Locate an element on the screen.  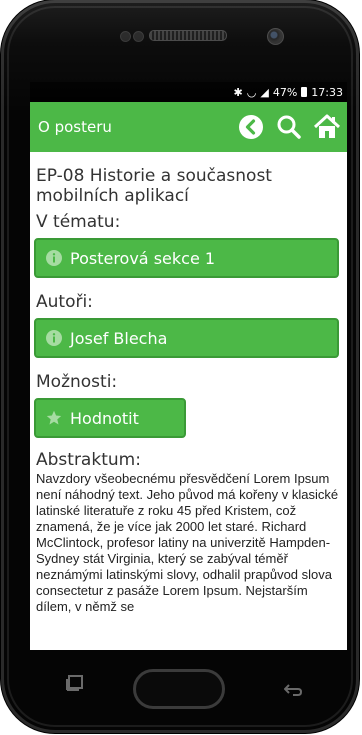
topic-button: Posterová sekce 1 is located at coordinates (186, 258).